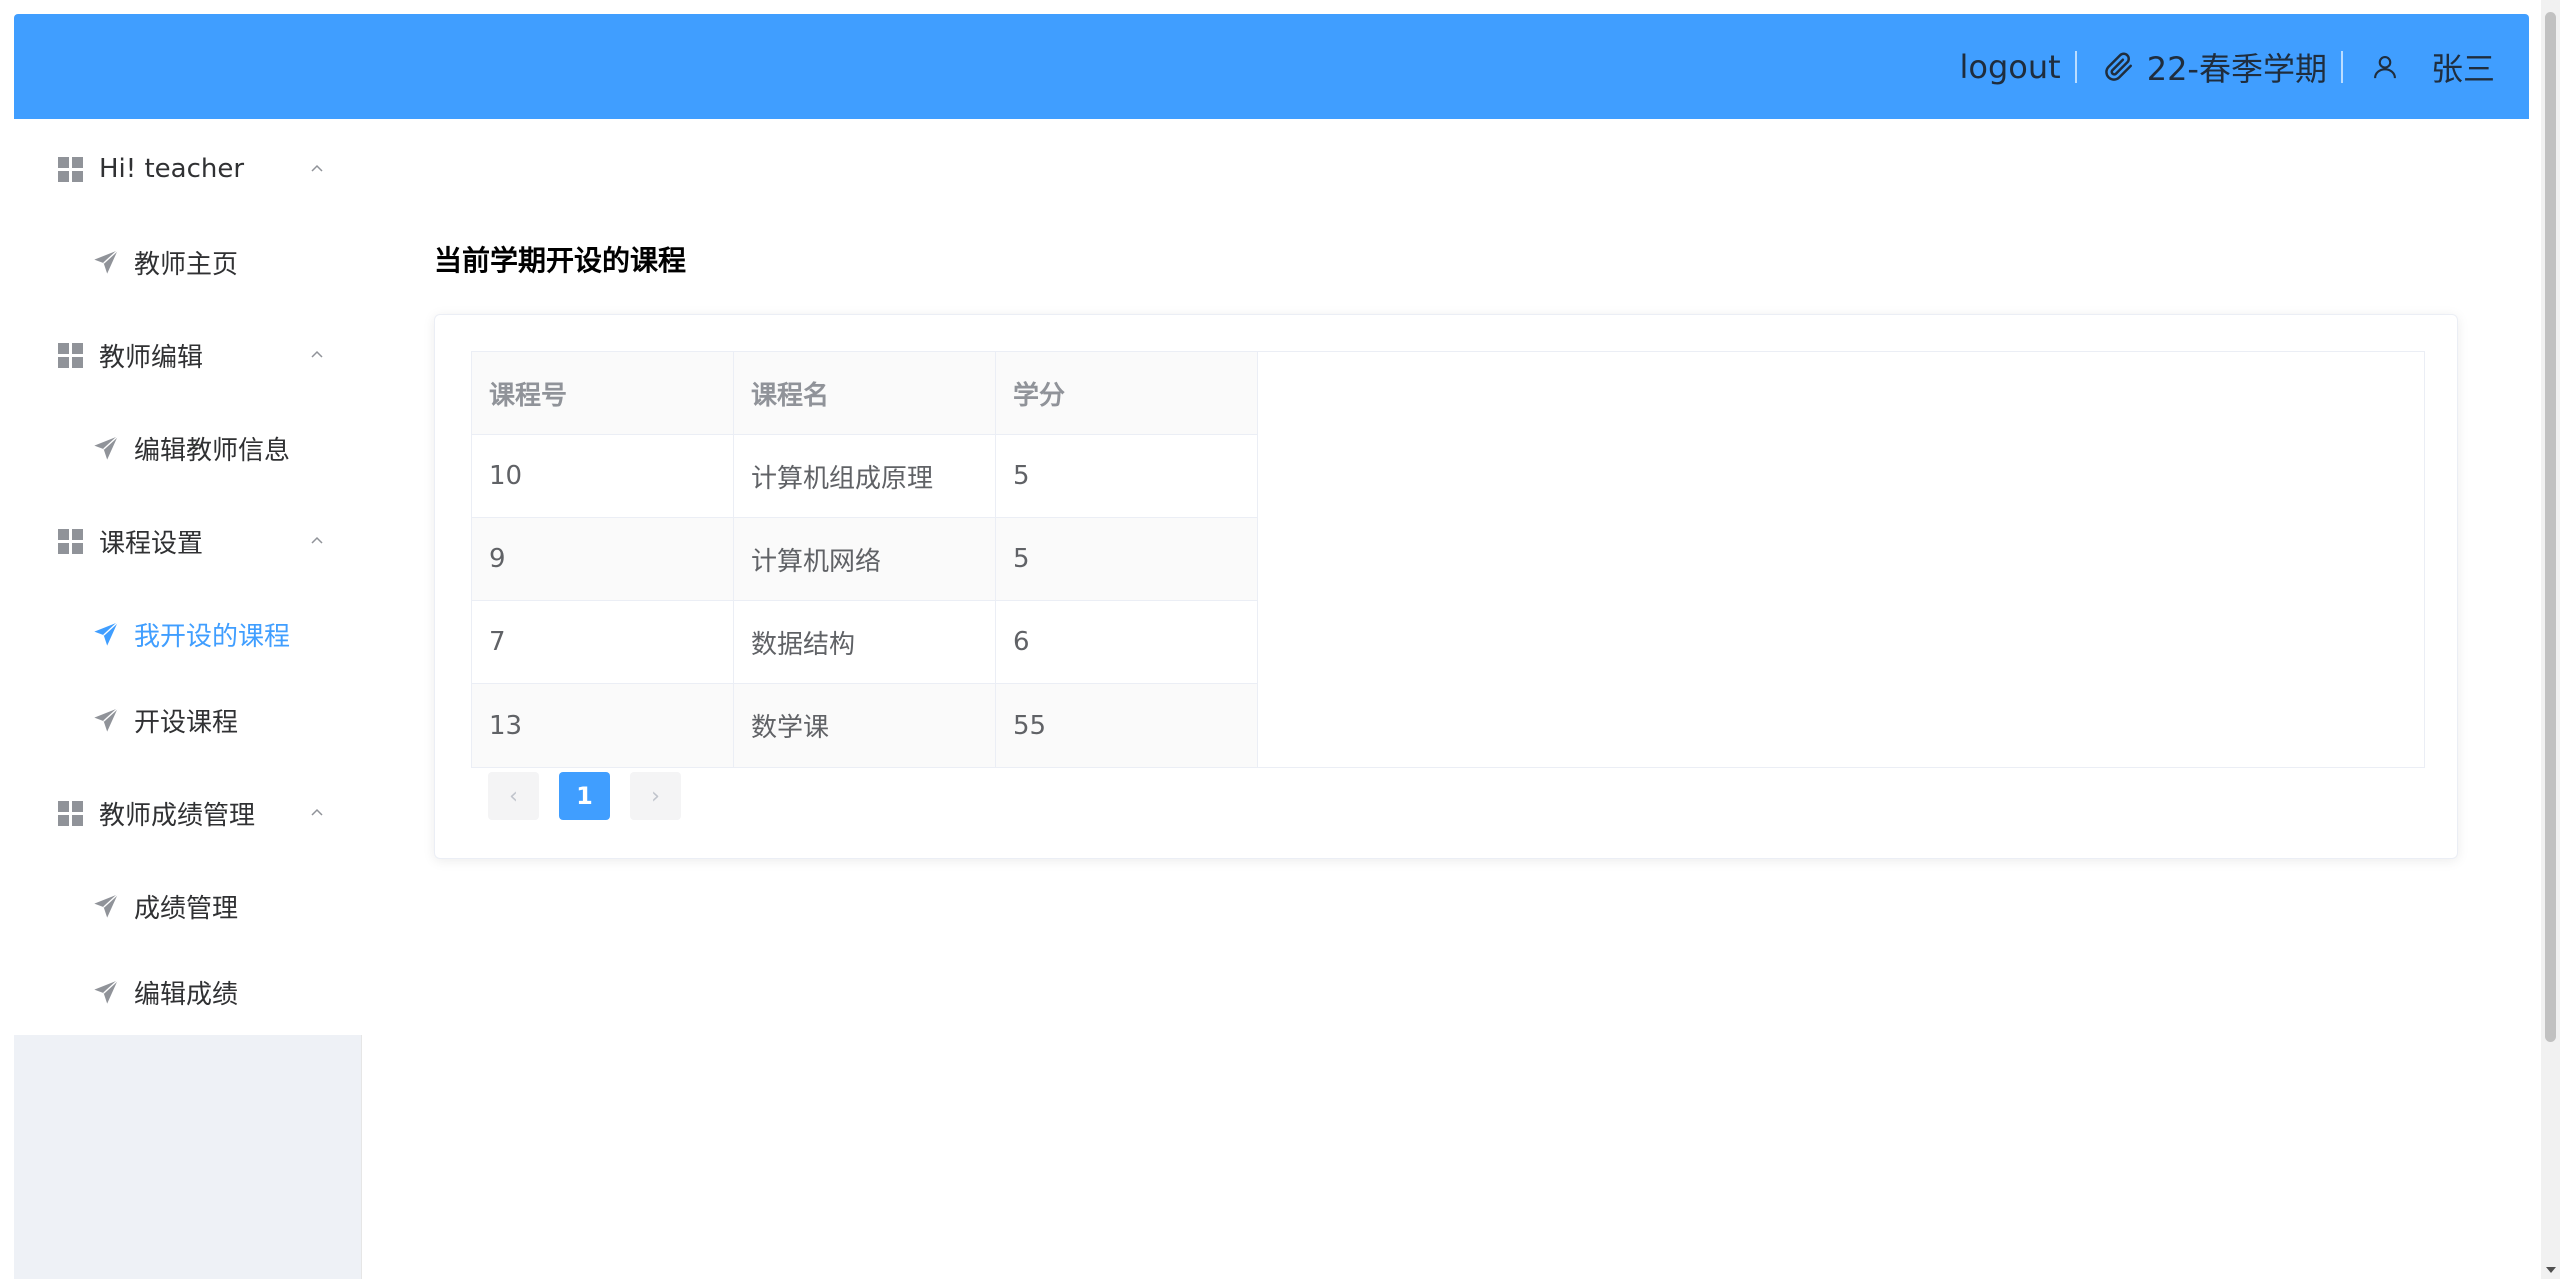 Image resolution: width=2560 pixels, height=1279 pixels. Describe the element at coordinates (2551, 1270) in the screenshot. I see `scroll-down-icon` at that location.